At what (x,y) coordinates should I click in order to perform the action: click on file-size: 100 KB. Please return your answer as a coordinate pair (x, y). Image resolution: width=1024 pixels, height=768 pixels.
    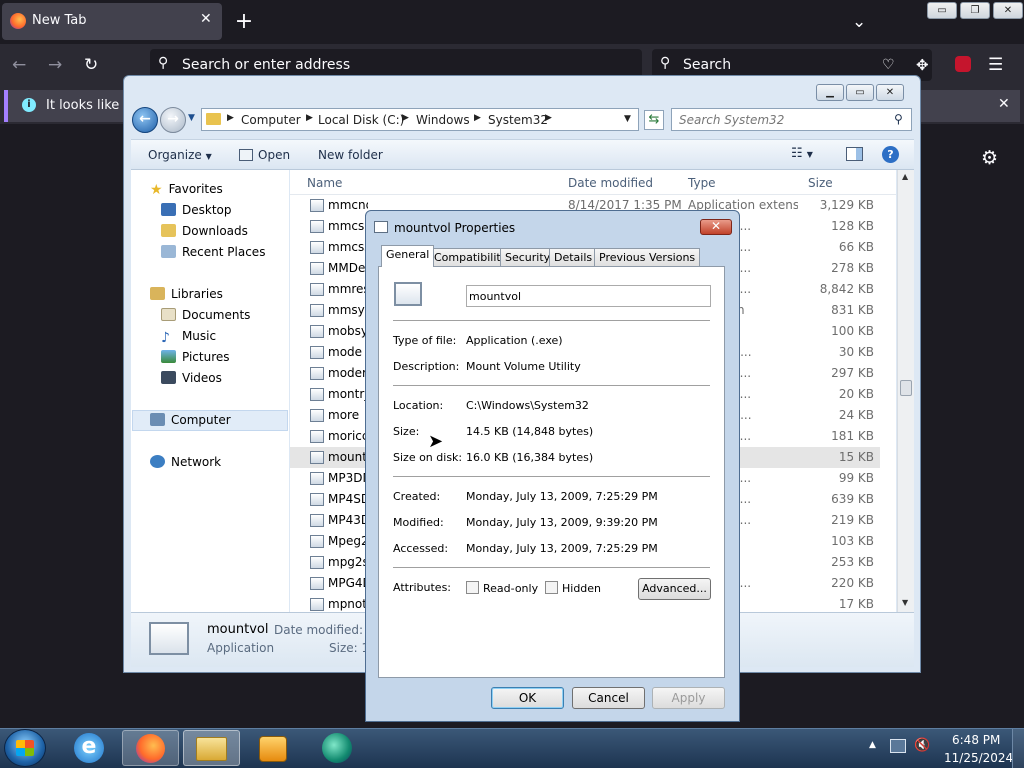
    Looking at the image, I should click on (852, 331).